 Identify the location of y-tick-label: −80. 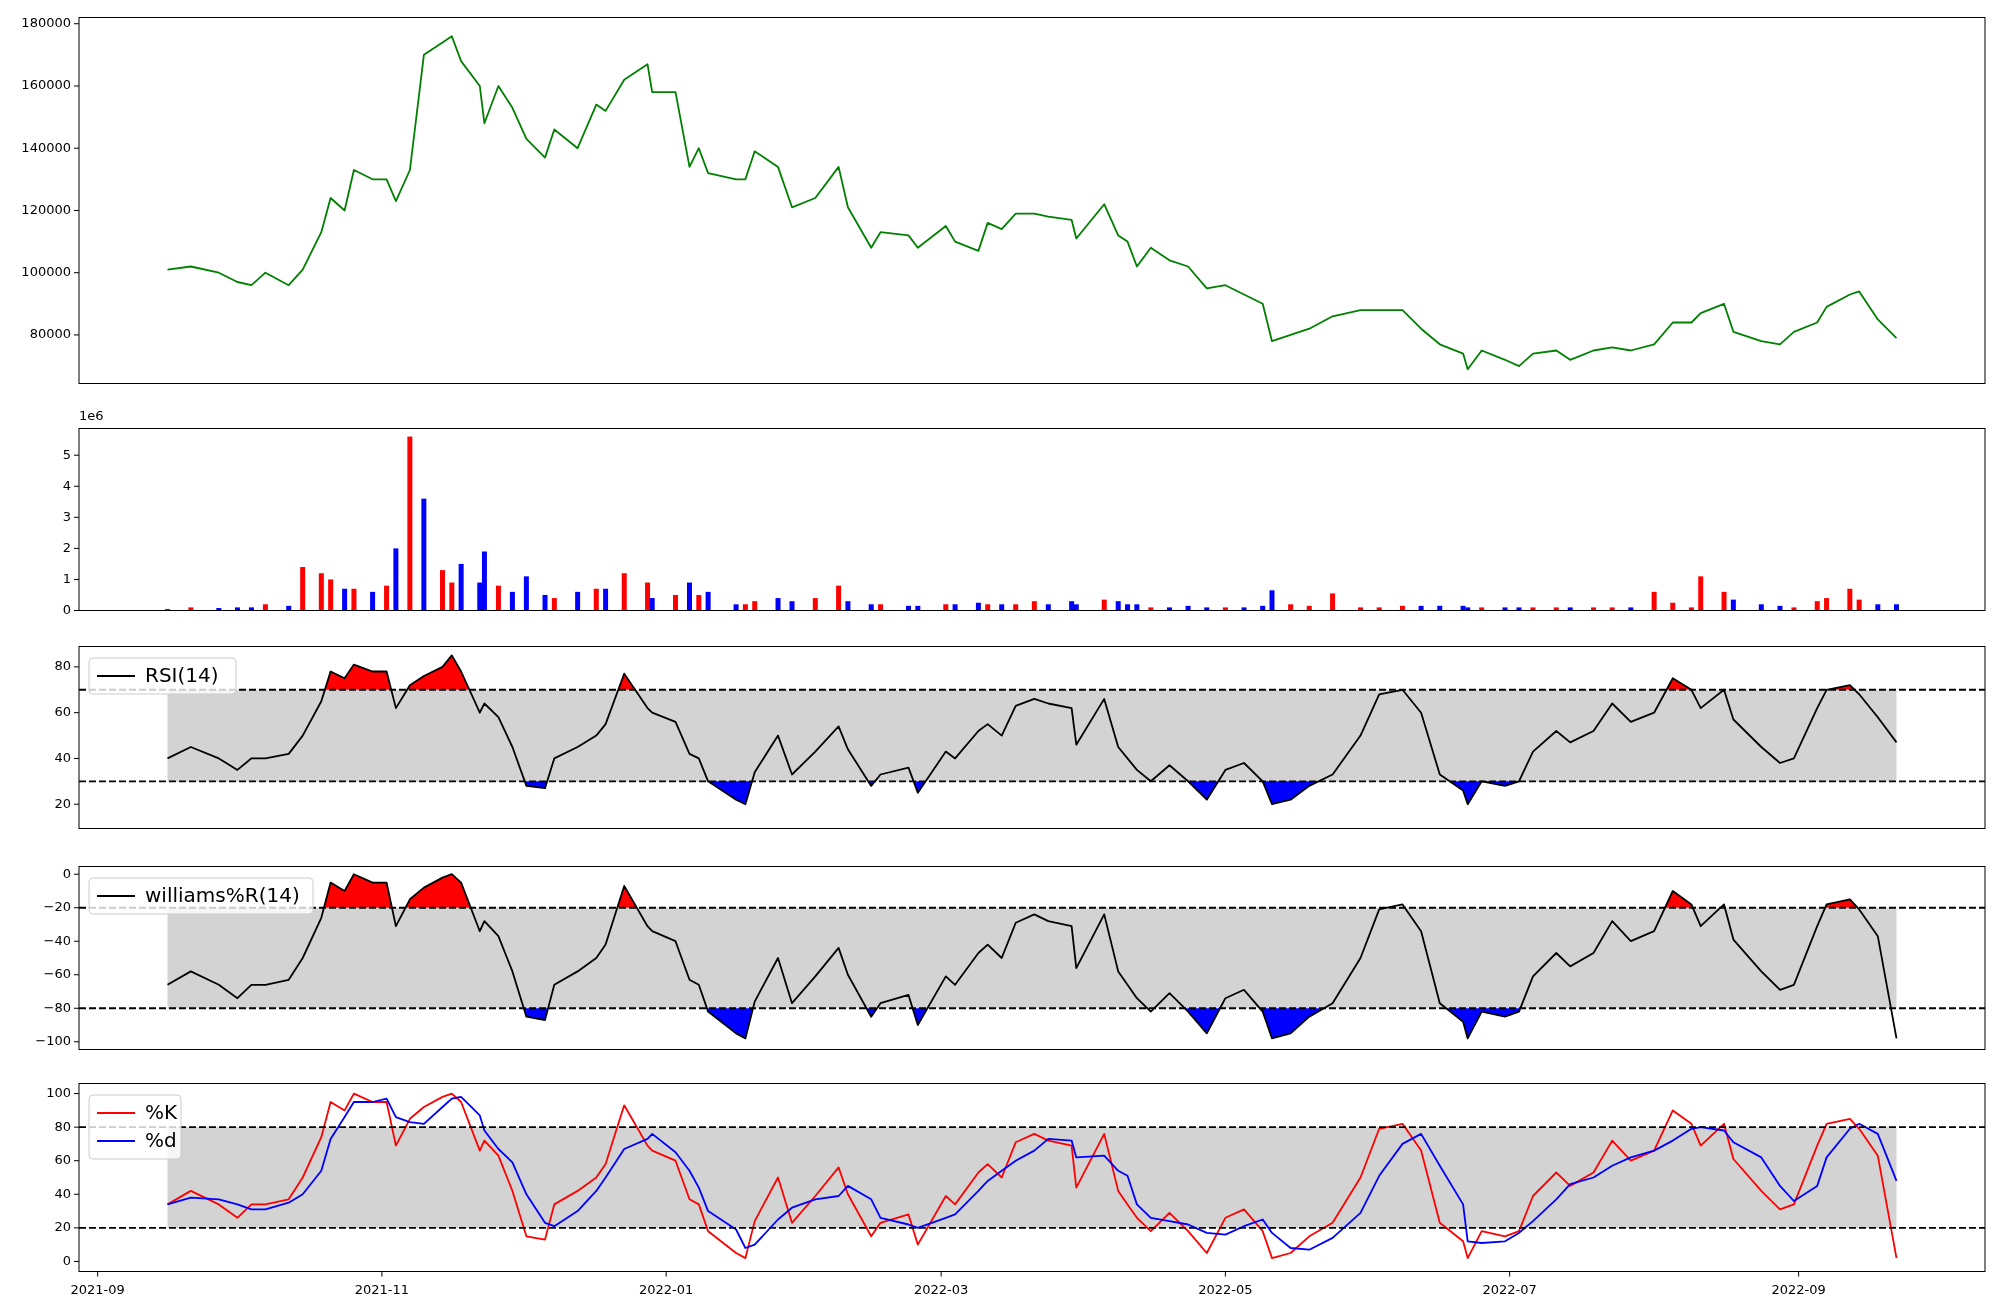
(57, 1007).